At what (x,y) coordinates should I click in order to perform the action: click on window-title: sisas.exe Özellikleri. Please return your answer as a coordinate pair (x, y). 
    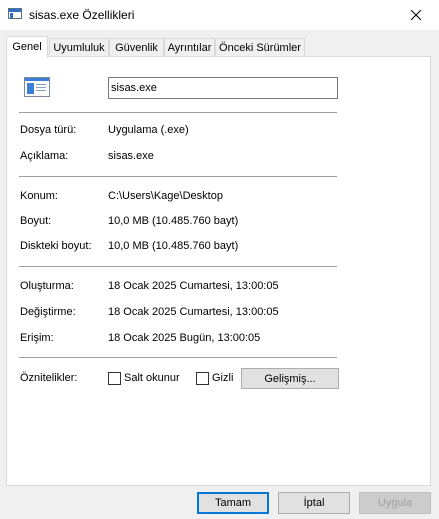
    Looking at the image, I should click on (82, 15).